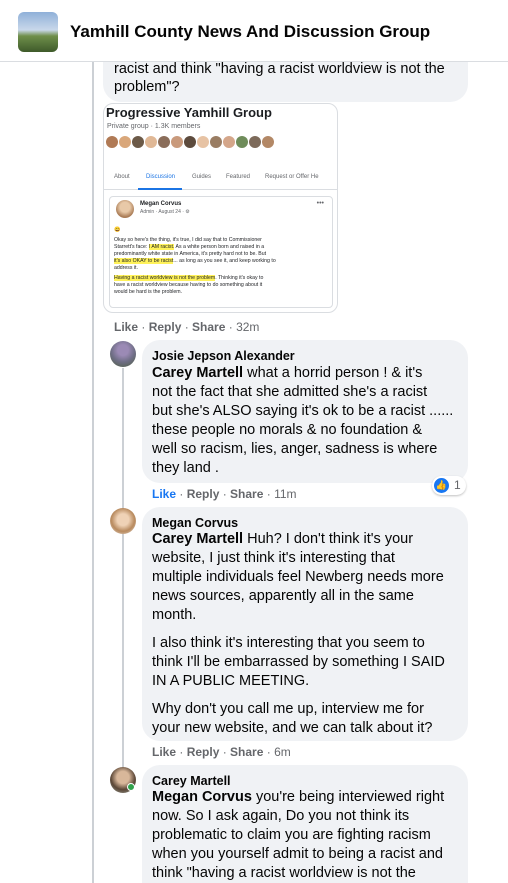  What do you see at coordinates (441, 485) in the screenshot?
I see `thumbs-up-icon: 👍` at bounding box center [441, 485].